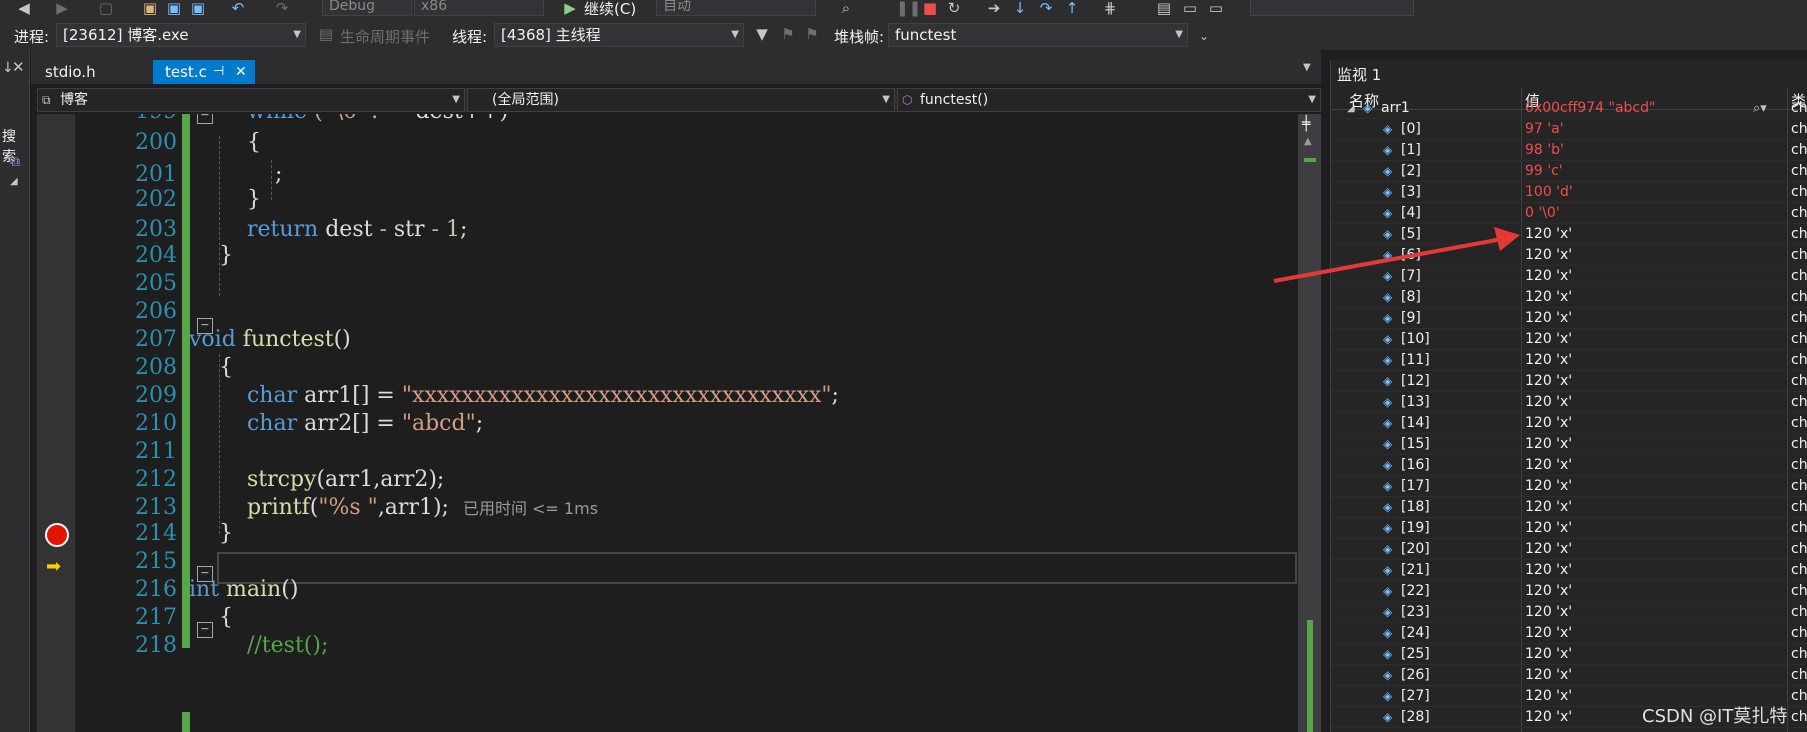  Describe the element at coordinates (610, 9) in the screenshot. I see `continue-button: 继续(C)` at that location.